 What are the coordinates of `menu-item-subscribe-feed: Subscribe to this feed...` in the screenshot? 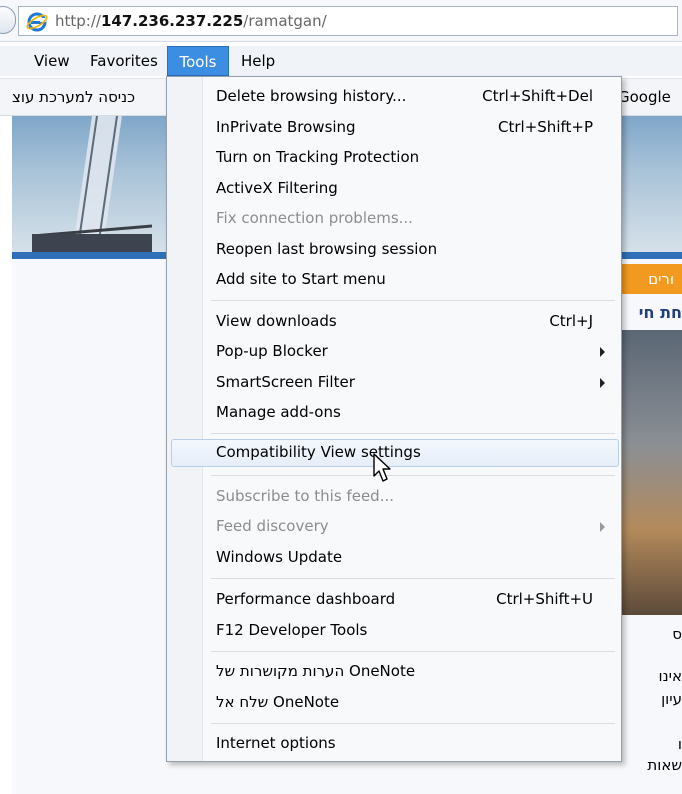 It's located at (305, 496).